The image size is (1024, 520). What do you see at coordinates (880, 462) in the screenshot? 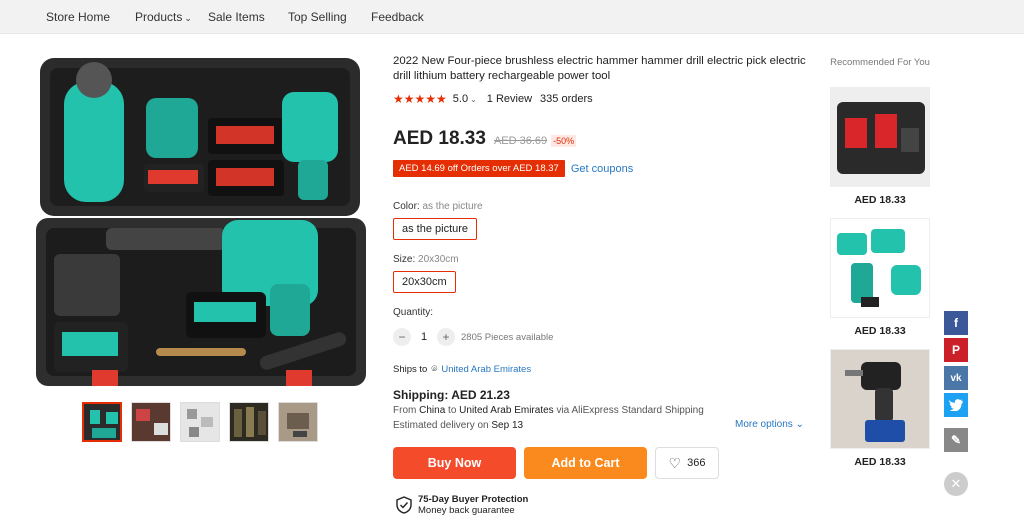
I see `recommended-item-3-price: AED 18.33` at bounding box center [880, 462].